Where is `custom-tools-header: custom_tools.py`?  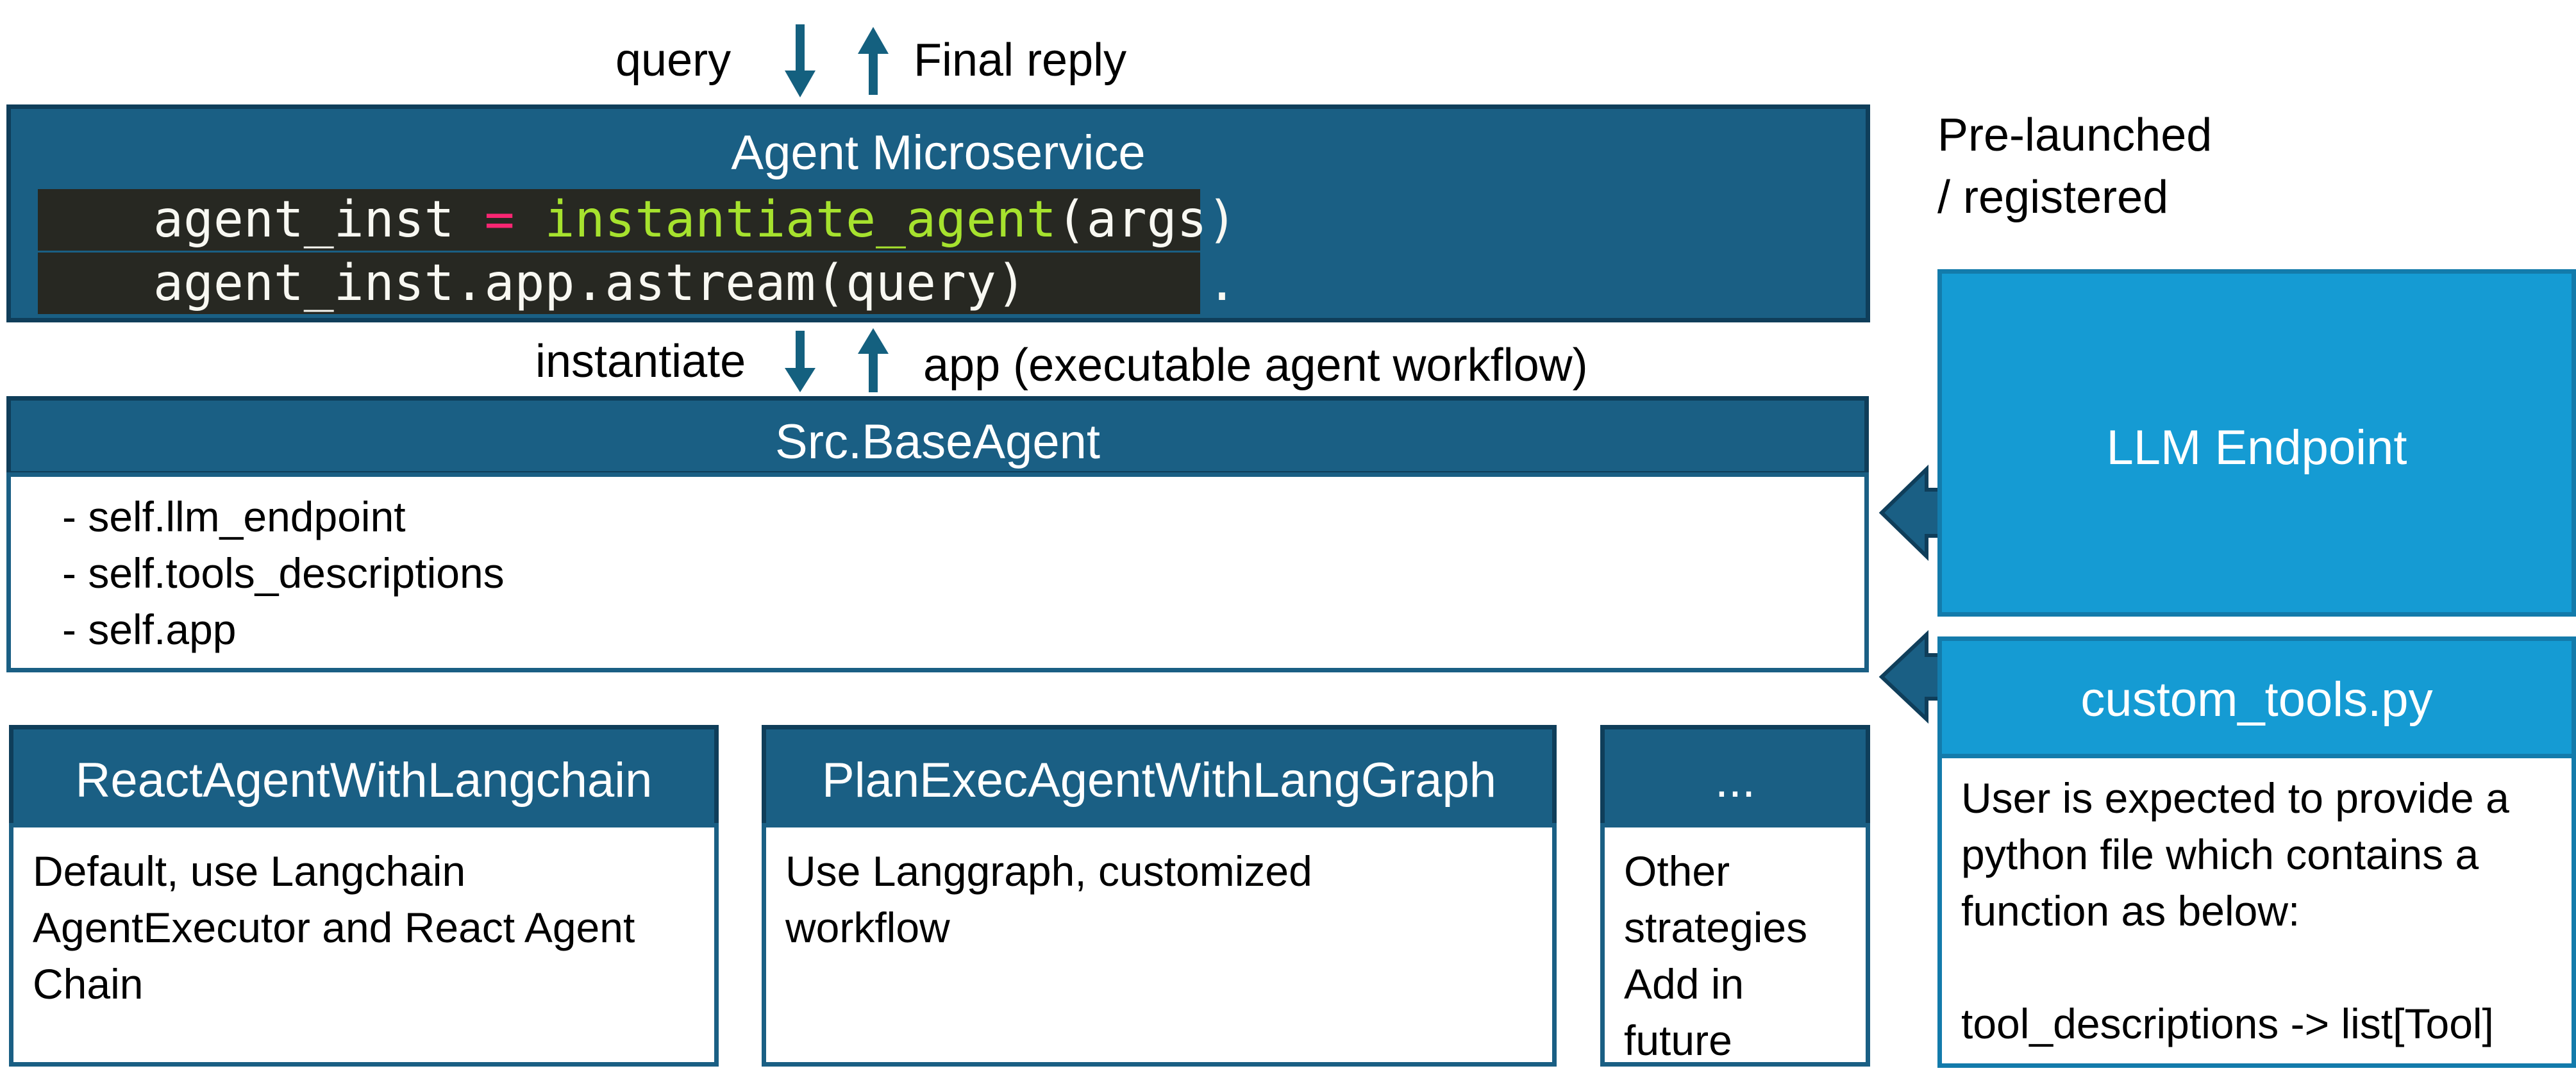
custom-tools-header: custom_tools.py is located at coordinates (2256, 697).